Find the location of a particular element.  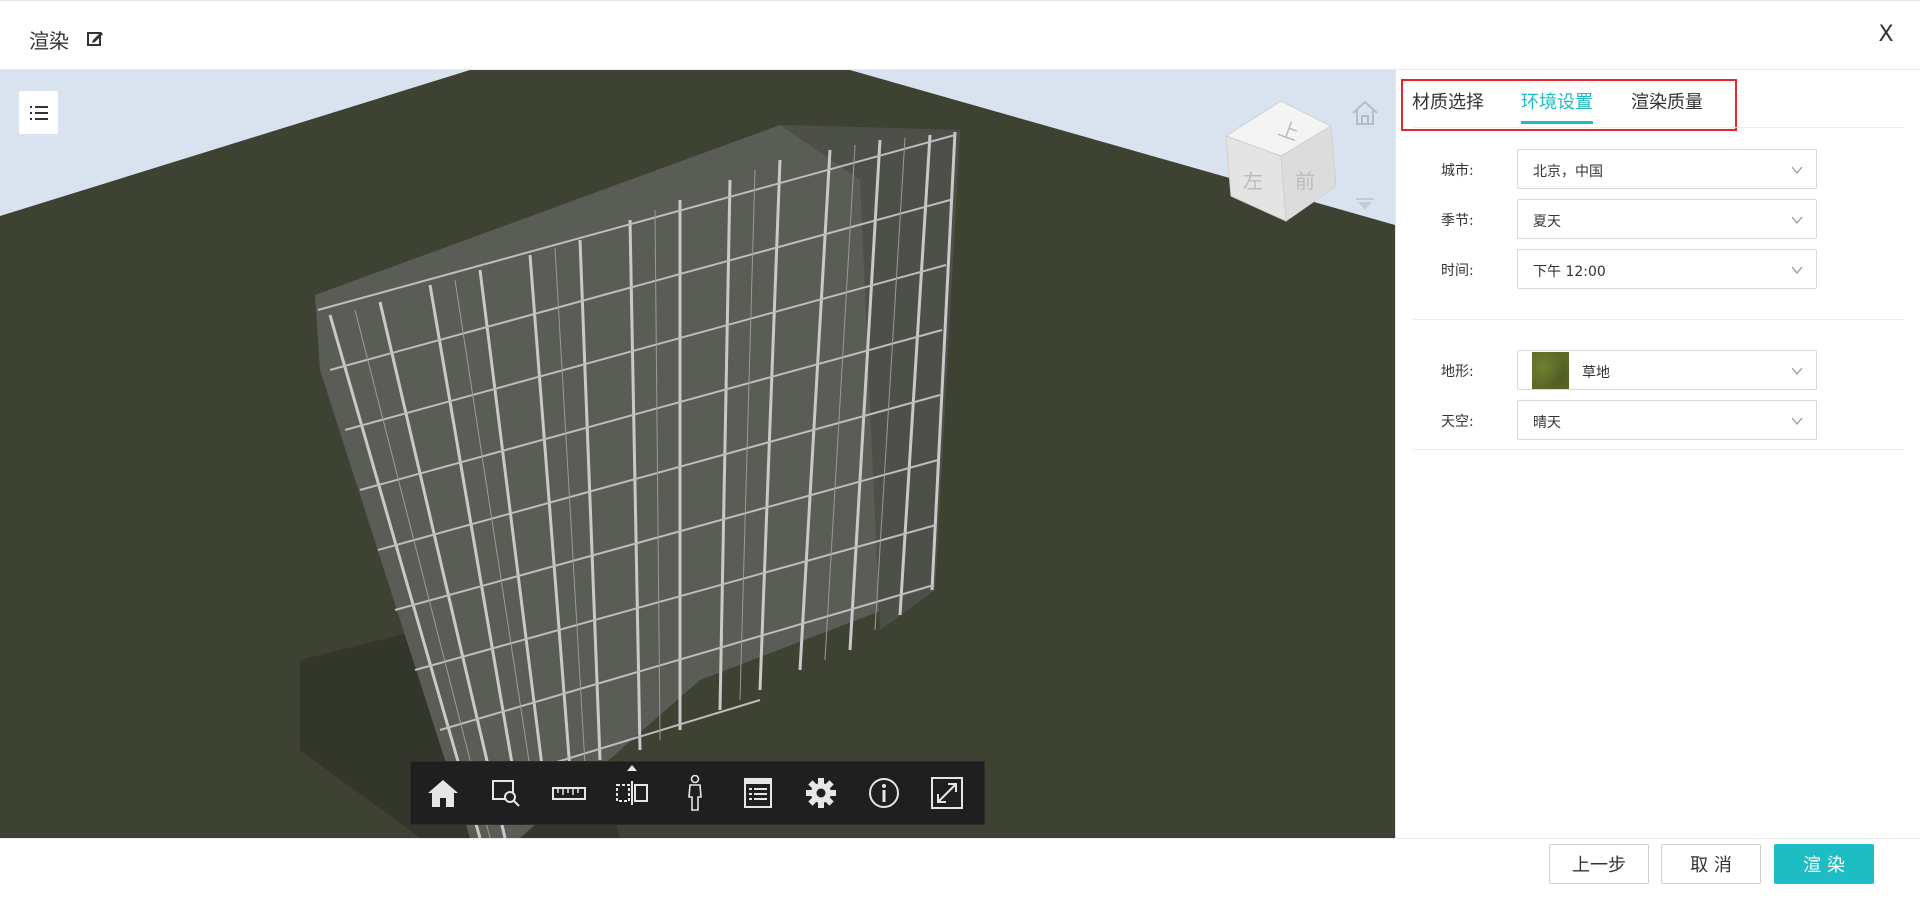

terrain-swatch is located at coordinates (1550, 370).